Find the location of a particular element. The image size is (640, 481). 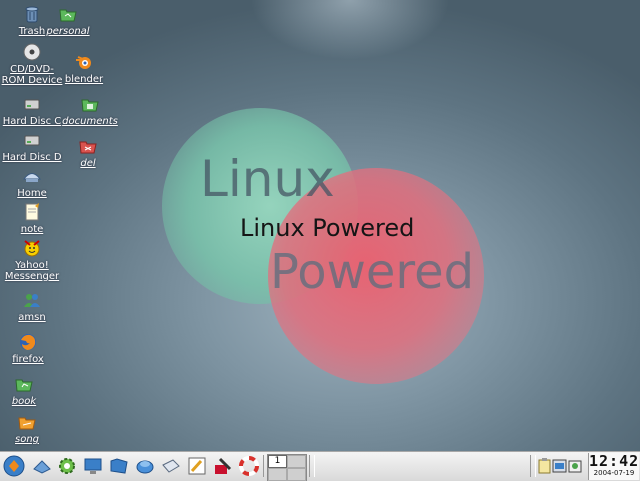

desktop-icon-blender: blender is located at coordinates (84, 68).